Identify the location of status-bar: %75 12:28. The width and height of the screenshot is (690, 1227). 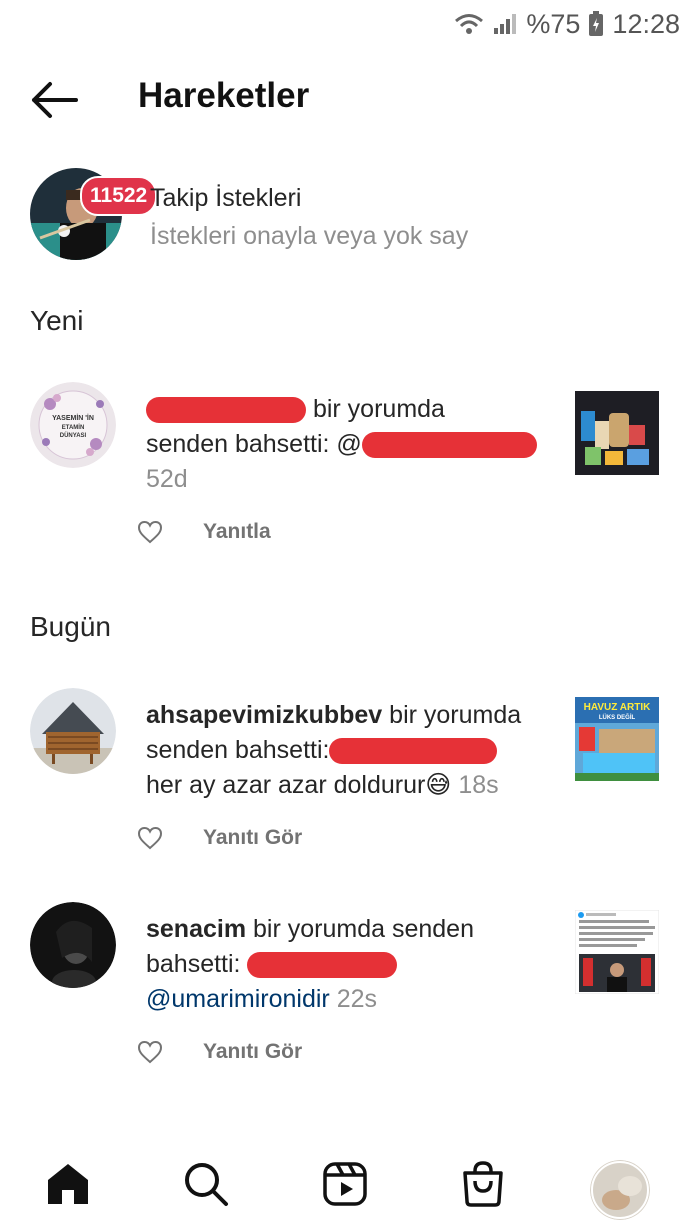
(567, 24).